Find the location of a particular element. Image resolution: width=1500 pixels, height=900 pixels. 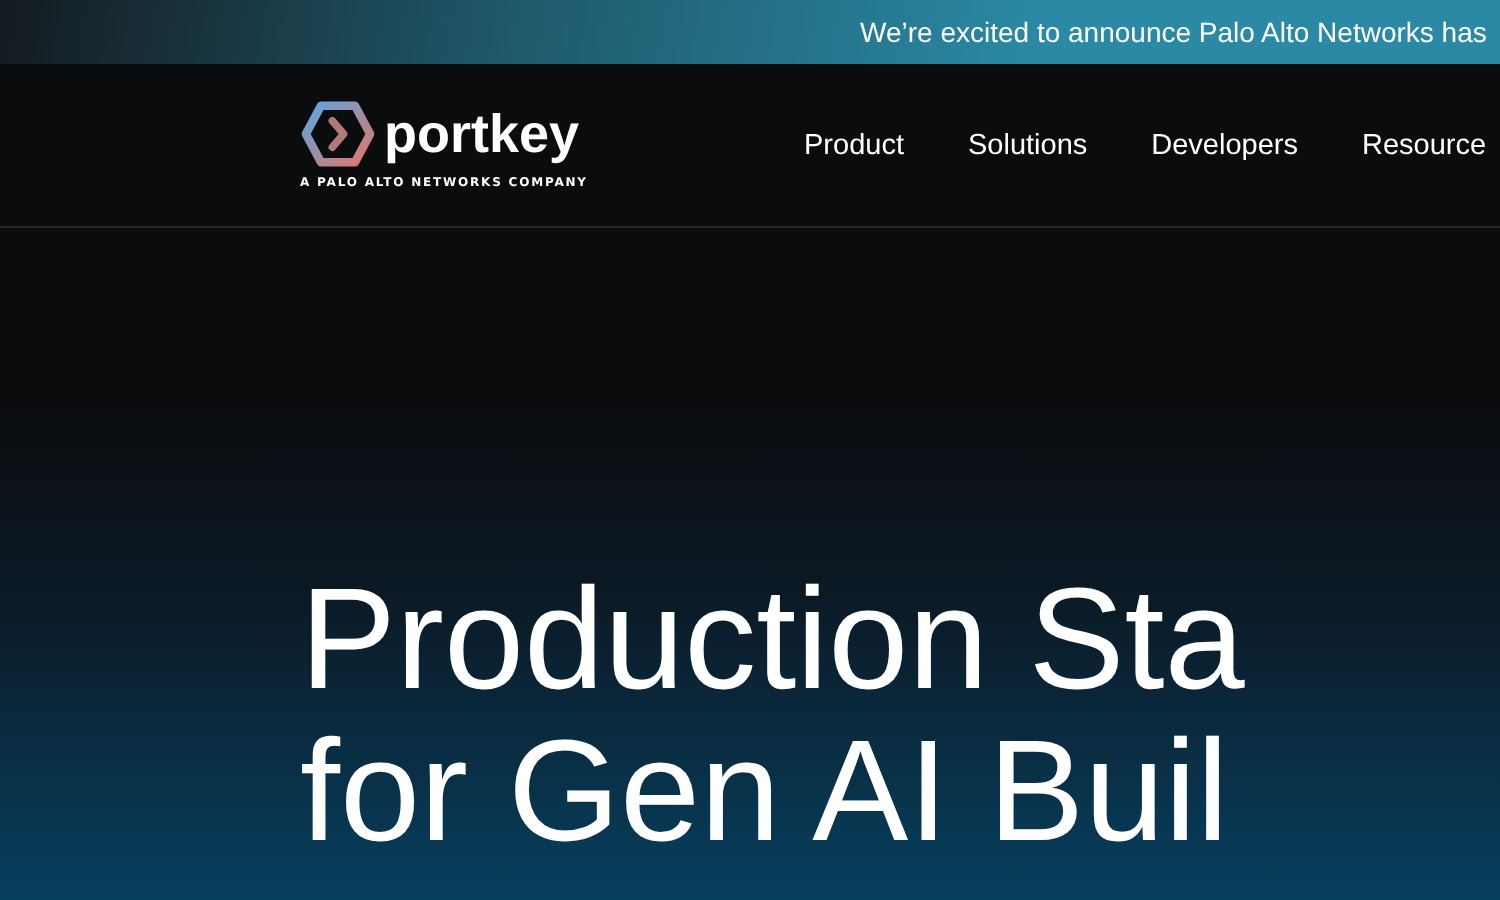

nav-link: Product is located at coordinates (854, 145).